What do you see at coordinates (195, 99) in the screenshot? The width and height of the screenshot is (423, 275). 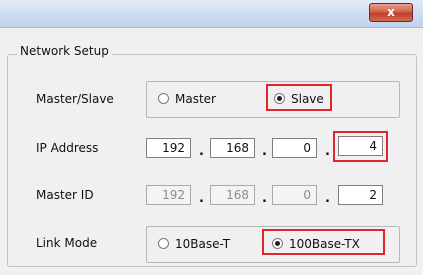 I see `master-radio-label: Master` at bounding box center [195, 99].